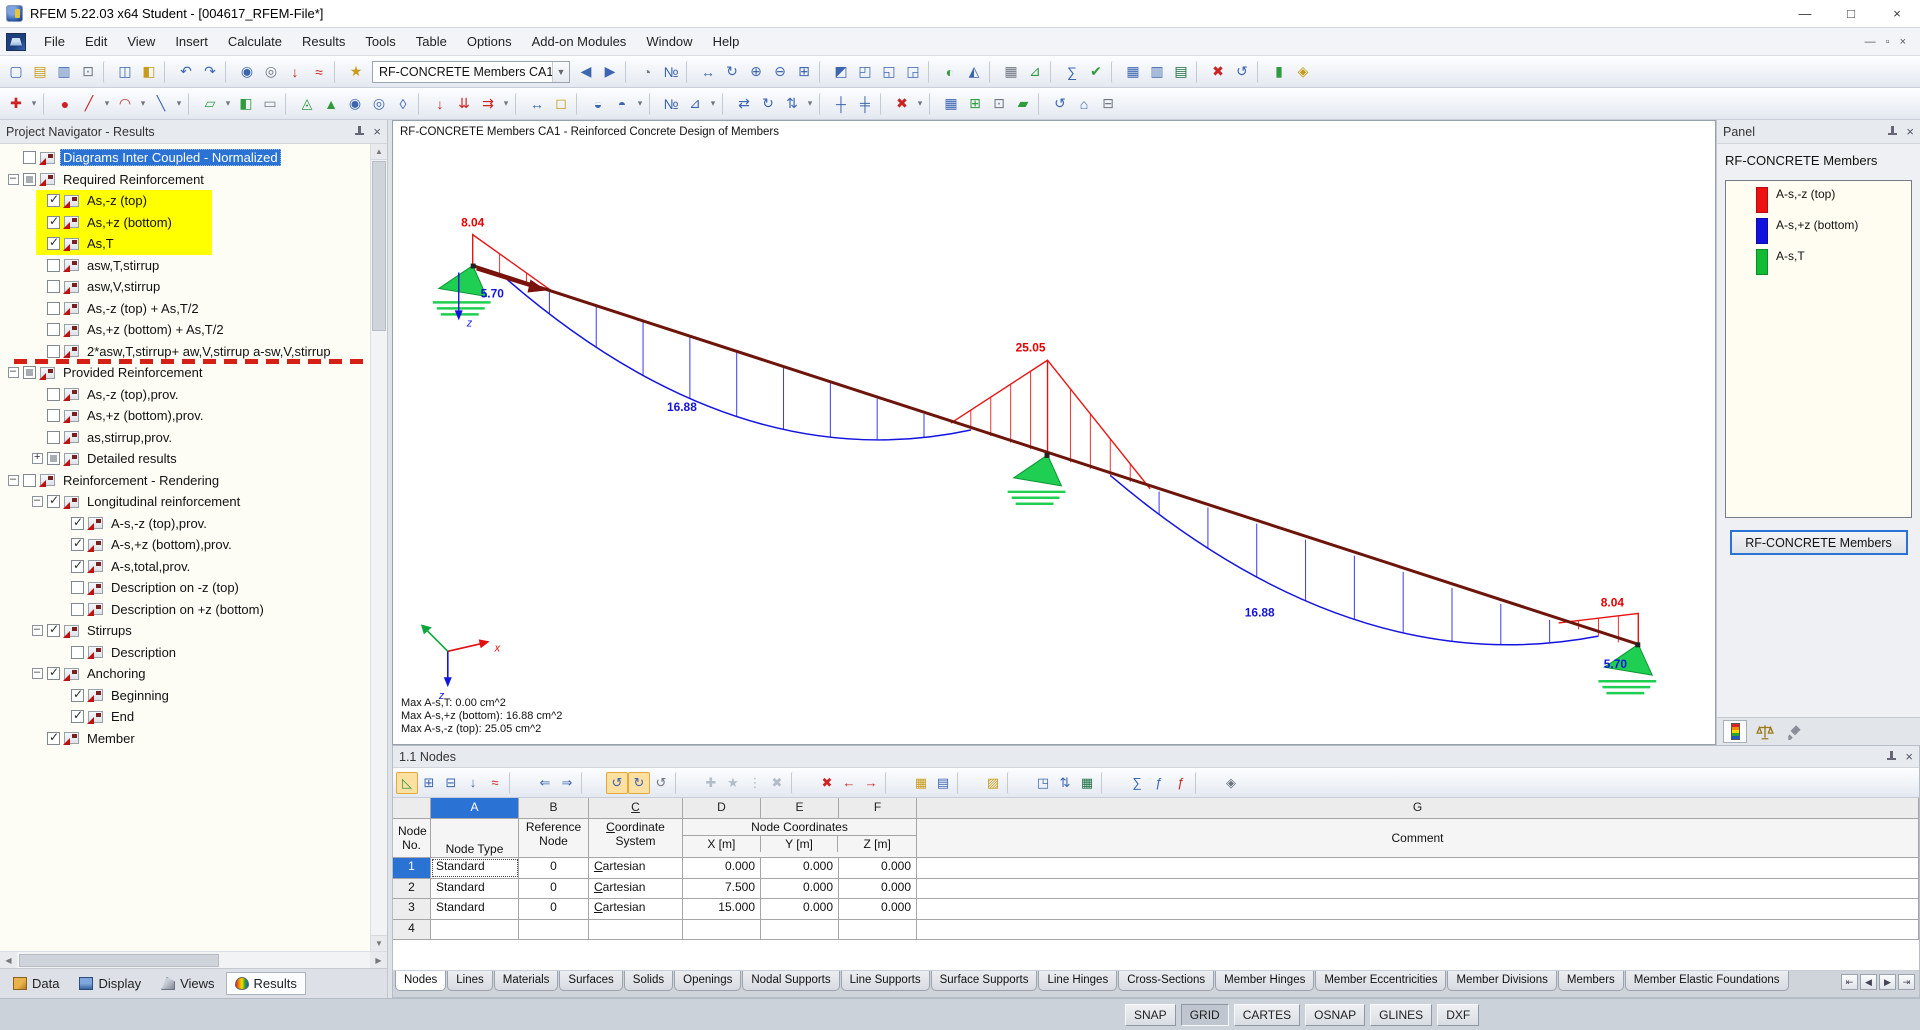 This screenshot has width=1920, height=1030. I want to click on tree-item: A-s,total,prov., so click(185, 567).